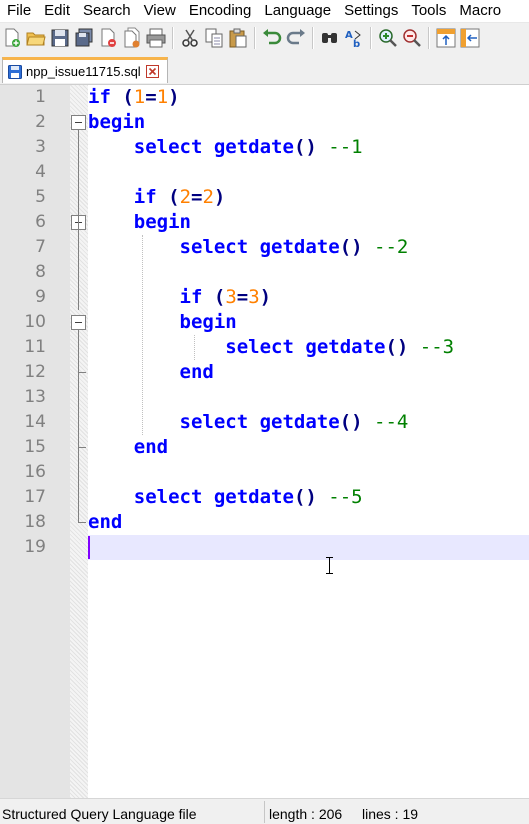 The width and height of the screenshot is (529, 824). I want to click on line-number: 5, so click(40, 197).